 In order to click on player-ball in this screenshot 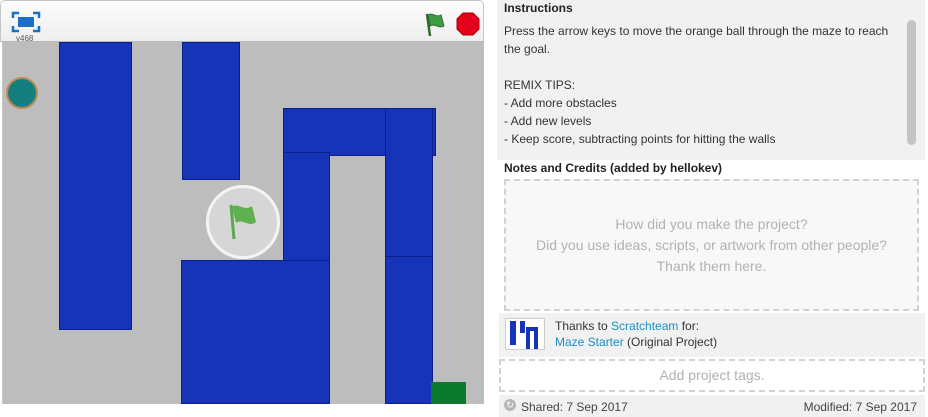, I will do `click(22, 93)`.